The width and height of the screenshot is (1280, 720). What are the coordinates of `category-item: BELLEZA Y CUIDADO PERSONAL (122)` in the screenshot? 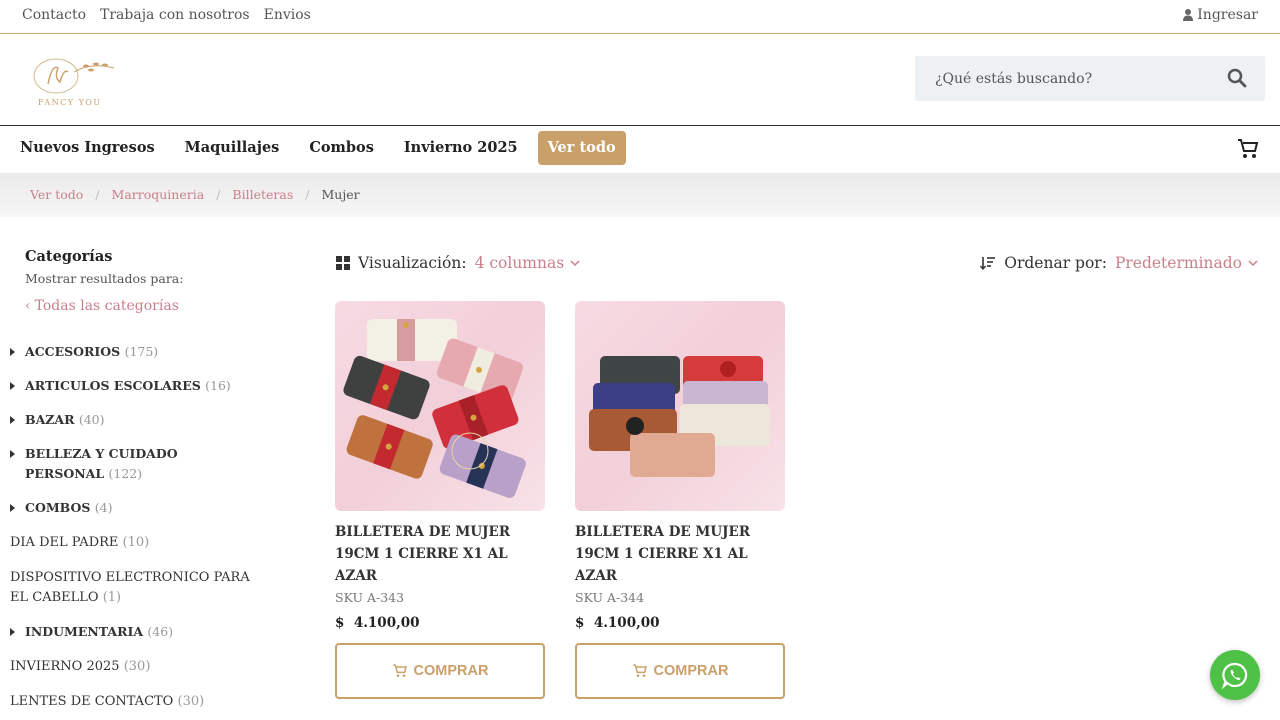 It's located at (135, 464).